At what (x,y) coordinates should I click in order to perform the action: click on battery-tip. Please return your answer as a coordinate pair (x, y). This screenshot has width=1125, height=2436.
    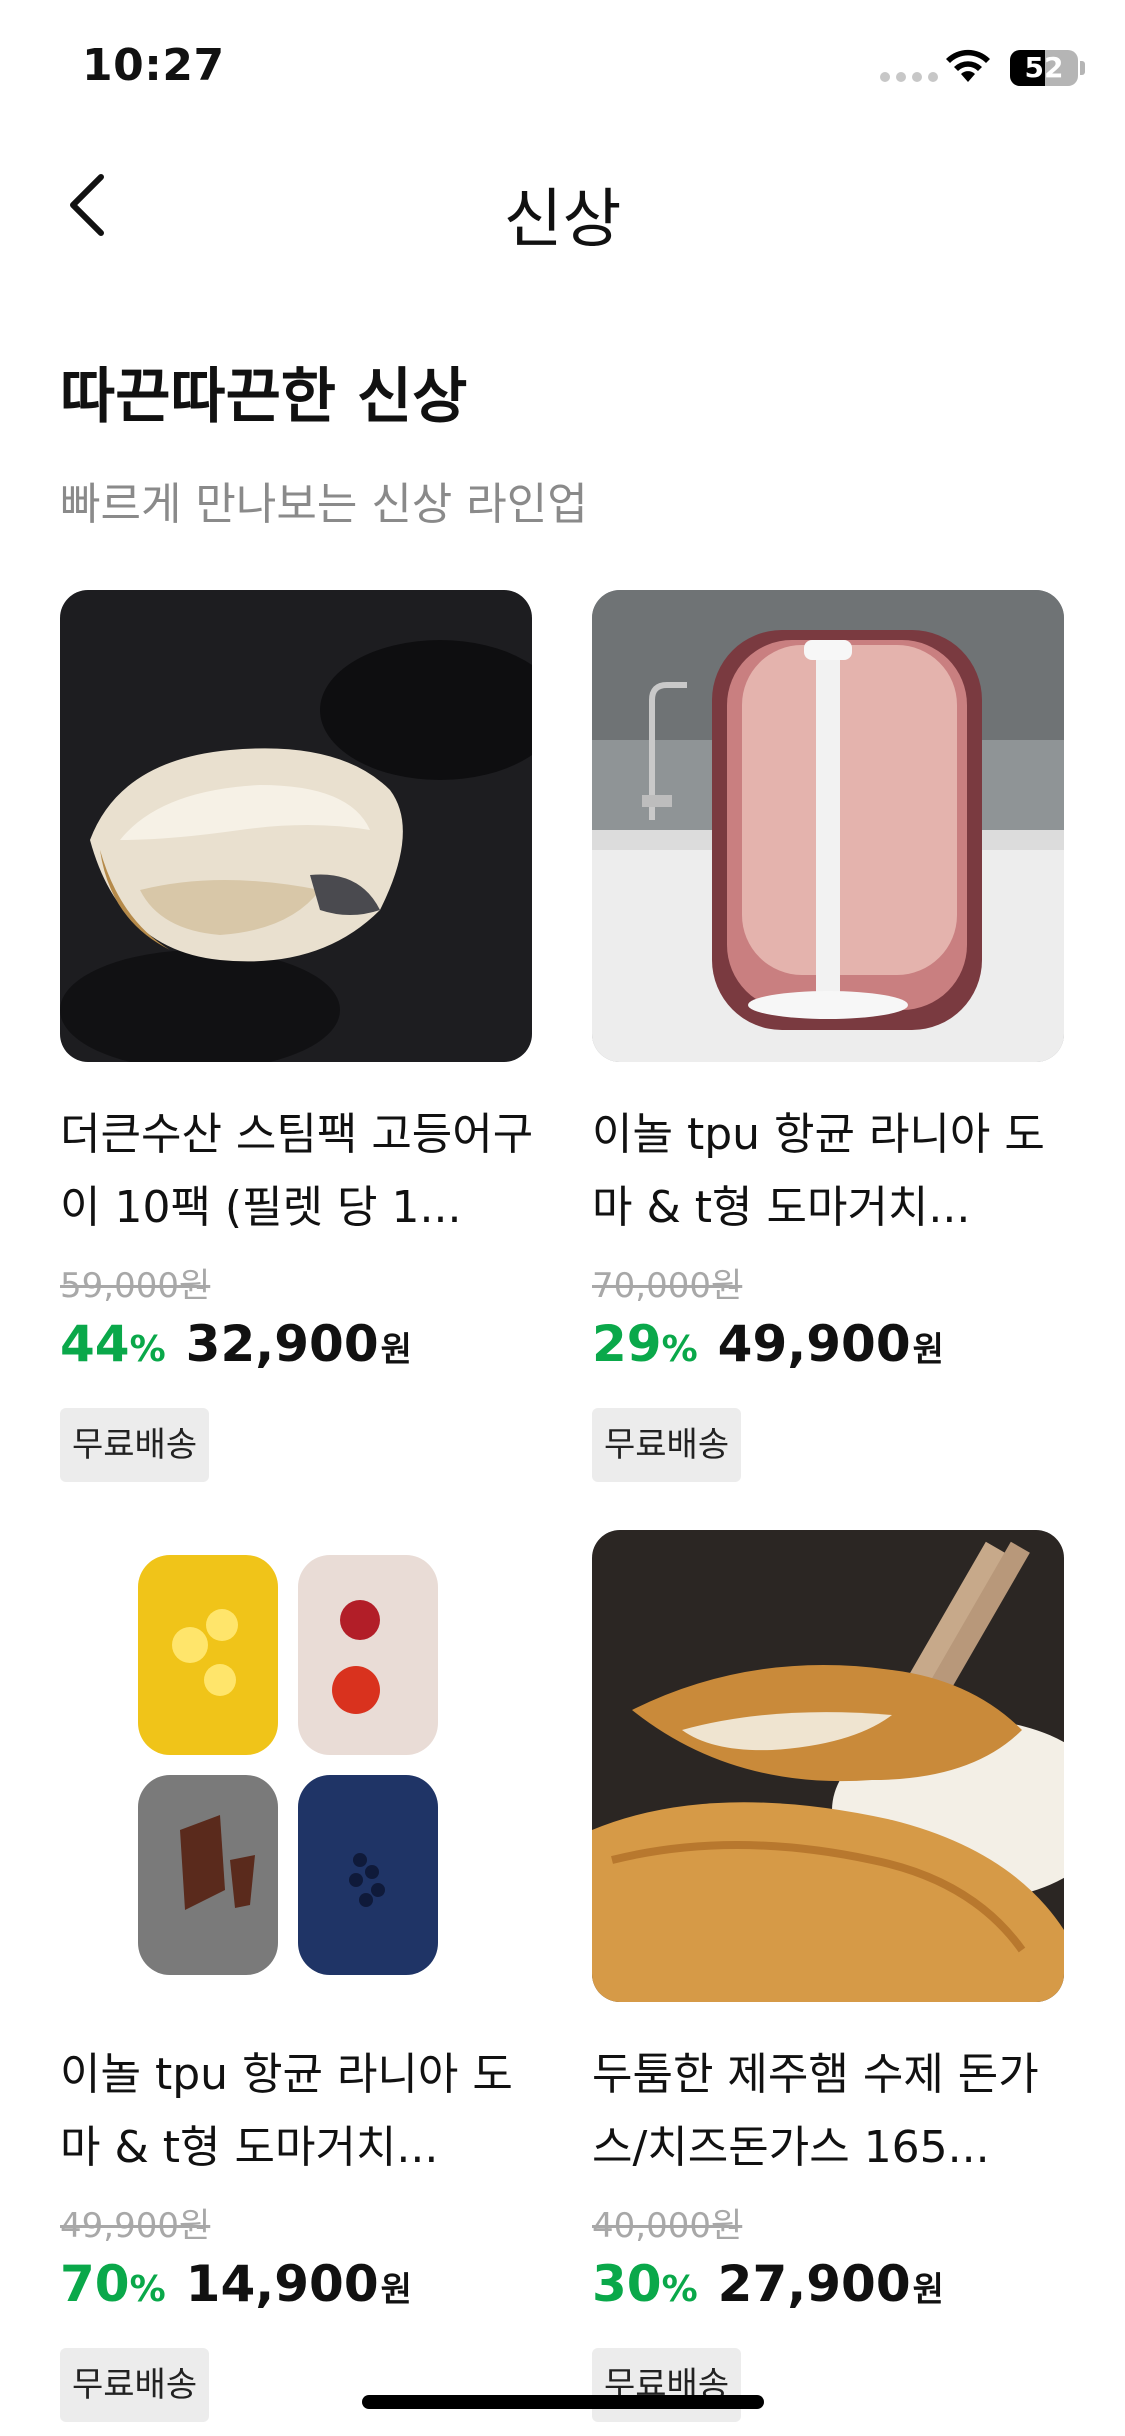
    Looking at the image, I should click on (1082, 68).